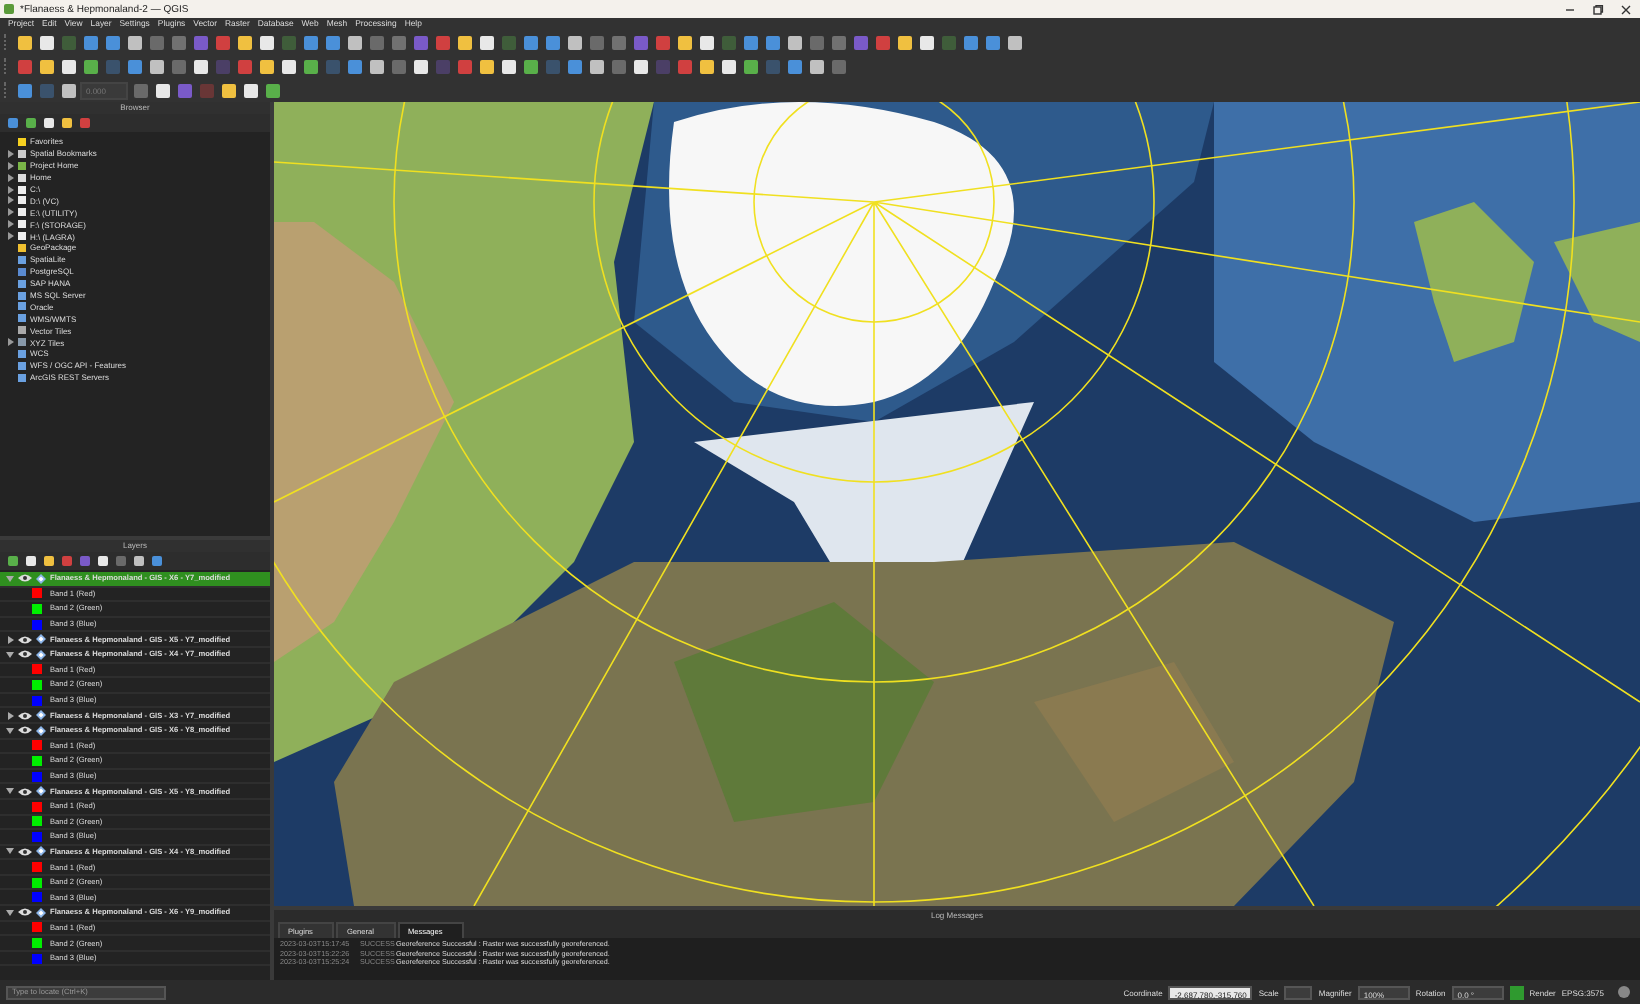  Describe the element at coordinates (9, 9) in the screenshot. I see `app-logo-icon` at that location.